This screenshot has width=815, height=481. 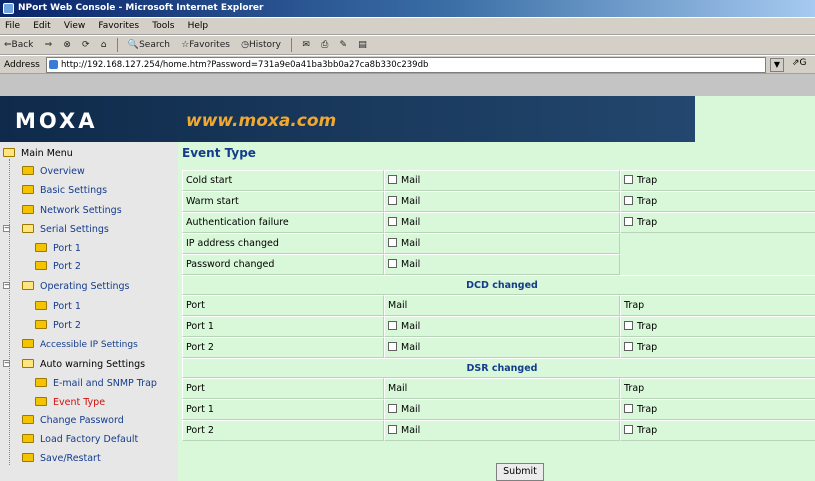 What do you see at coordinates (96, 383) in the screenshot?
I see `sidebar-item-email-snmp-trap: E-mail and SNMP Trap` at bounding box center [96, 383].